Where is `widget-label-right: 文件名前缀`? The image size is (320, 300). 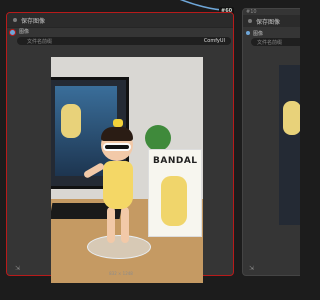 widget-label-right: 文件名前缀 is located at coordinates (270, 43).